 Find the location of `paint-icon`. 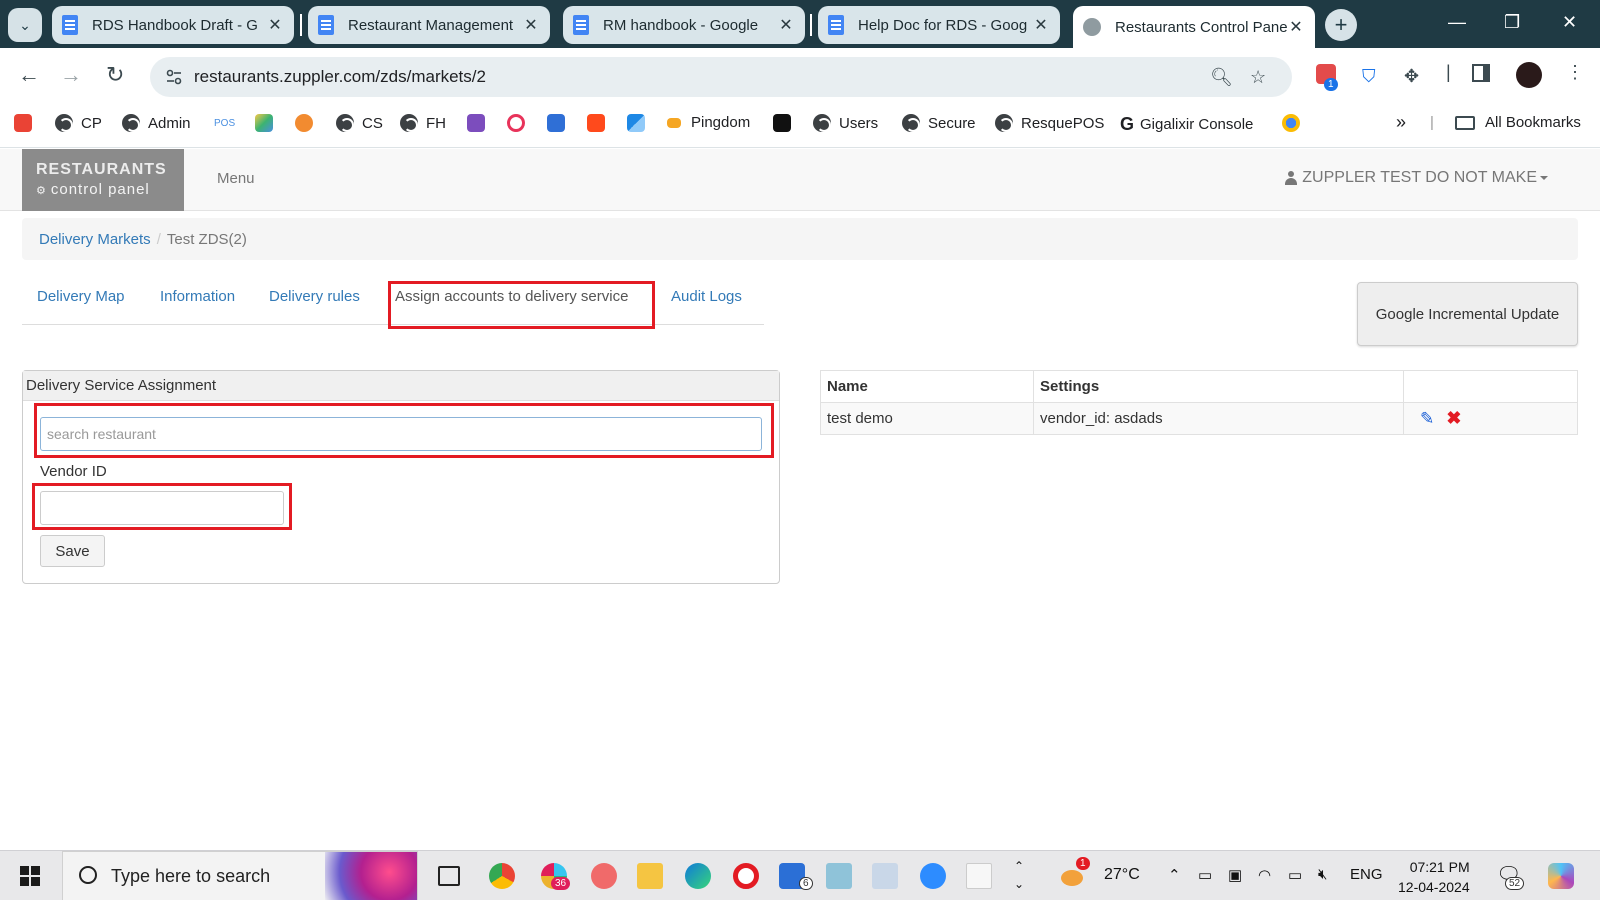

paint-icon is located at coordinates (885, 876).